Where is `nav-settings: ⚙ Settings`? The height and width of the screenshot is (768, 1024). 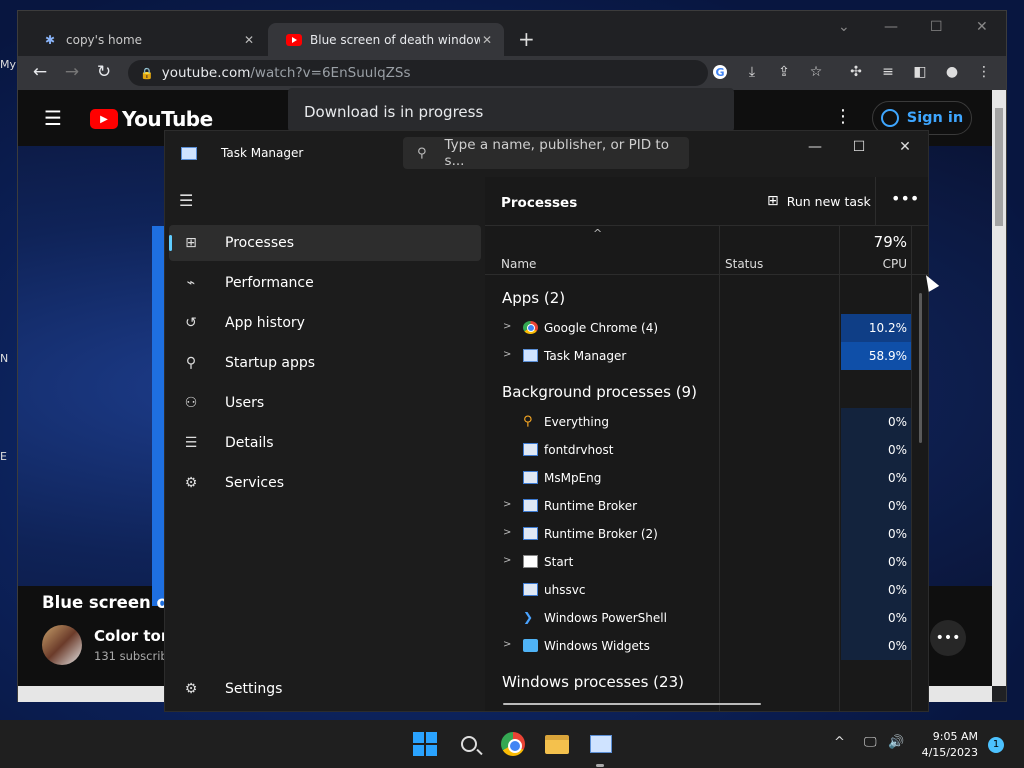 nav-settings: ⚙ Settings is located at coordinates (325, 689).